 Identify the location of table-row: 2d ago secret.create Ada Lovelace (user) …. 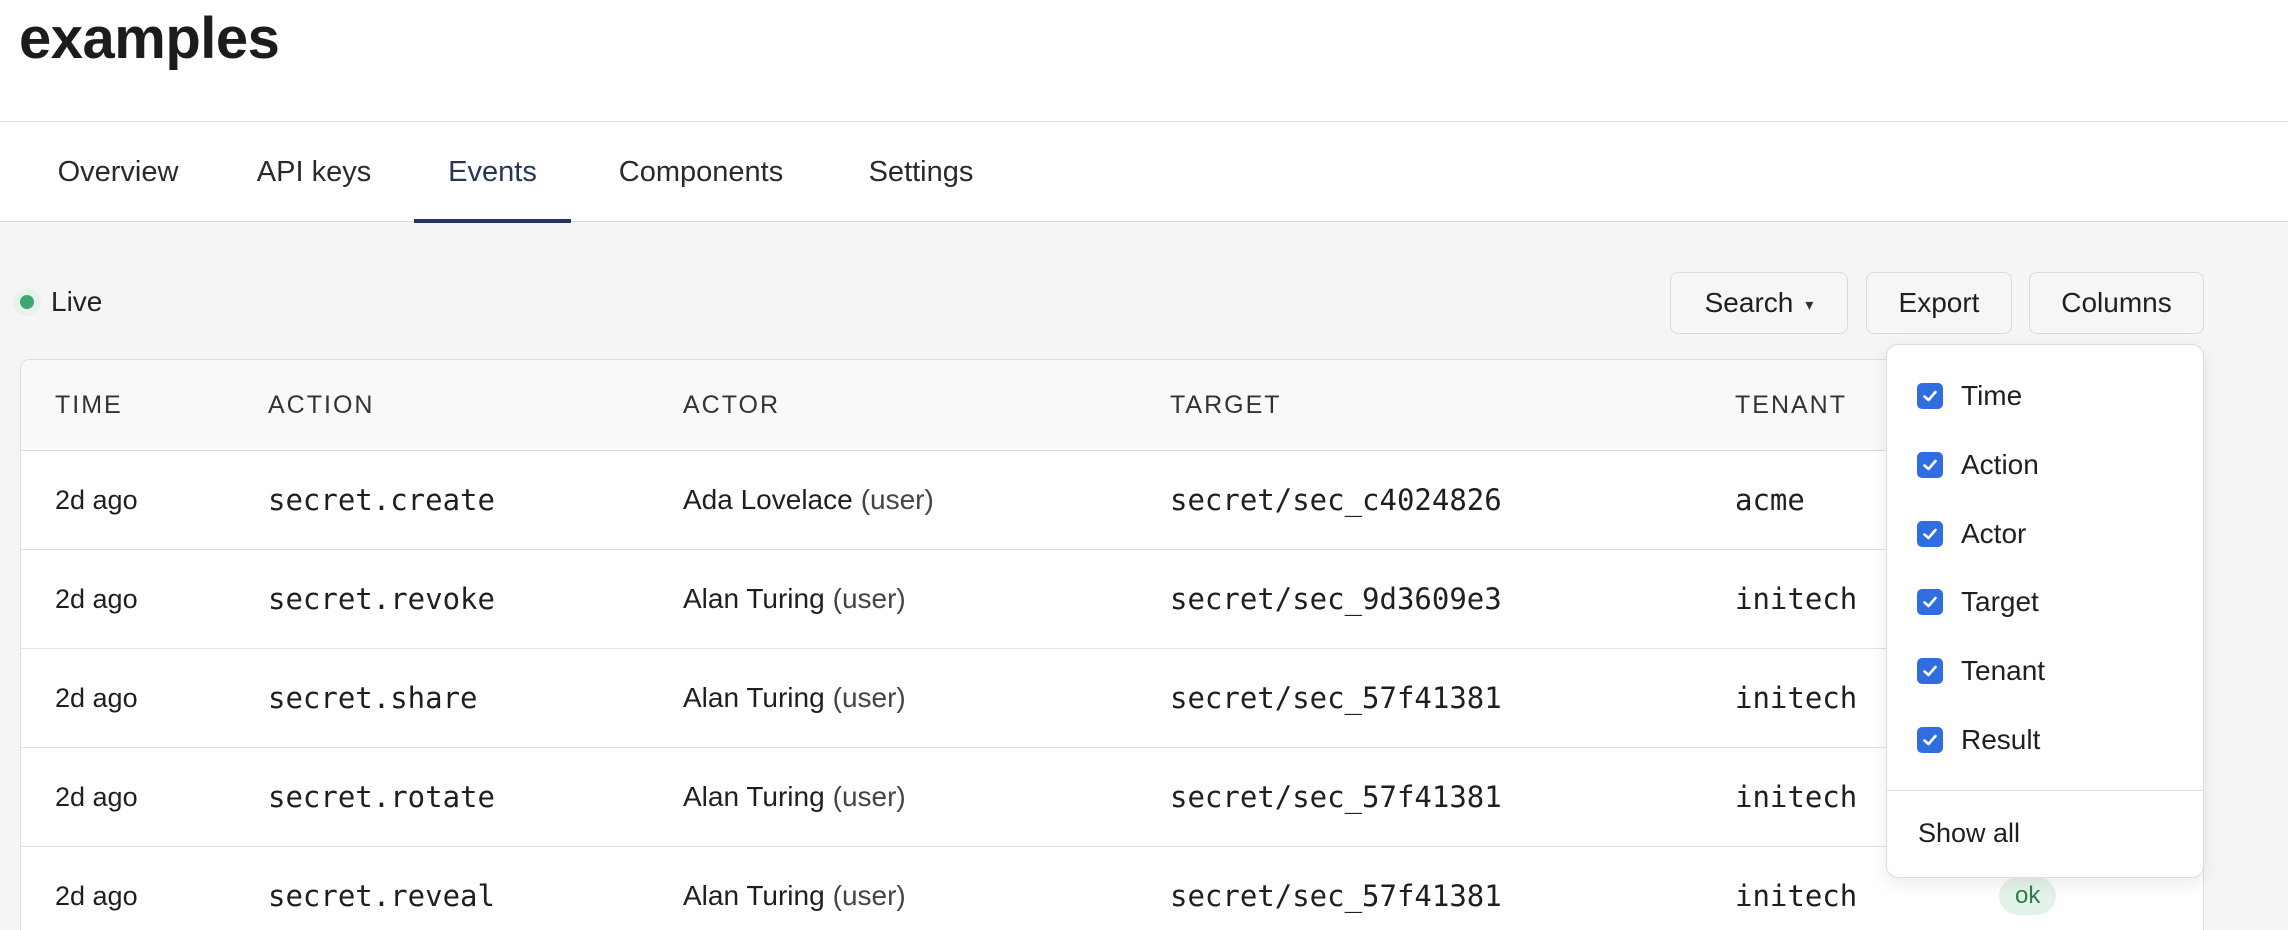
(1112, 500).